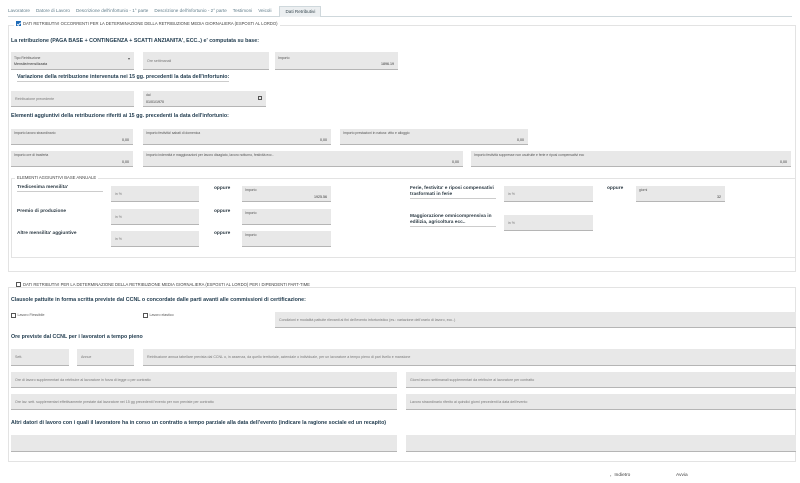 This screenshot has height=483, width=800. Describe the element at coordinates (222, 211) in the screenshot. I see `premio-oppure: oppure` at that location.